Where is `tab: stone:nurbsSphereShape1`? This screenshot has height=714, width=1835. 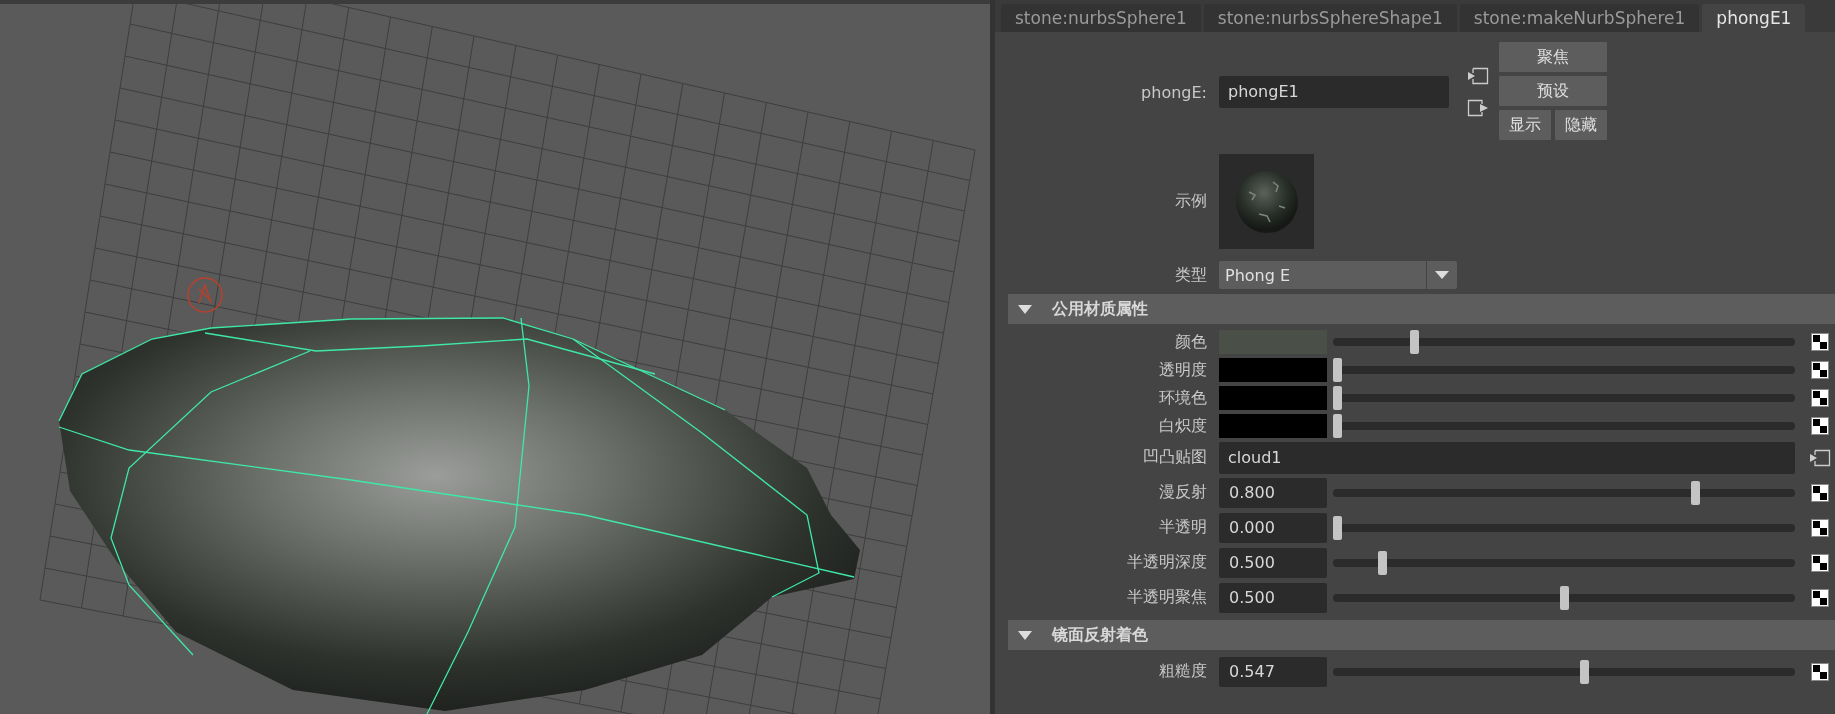
tab: stone:nurbsSphereShape1 is located at coordinates (1330, 18).